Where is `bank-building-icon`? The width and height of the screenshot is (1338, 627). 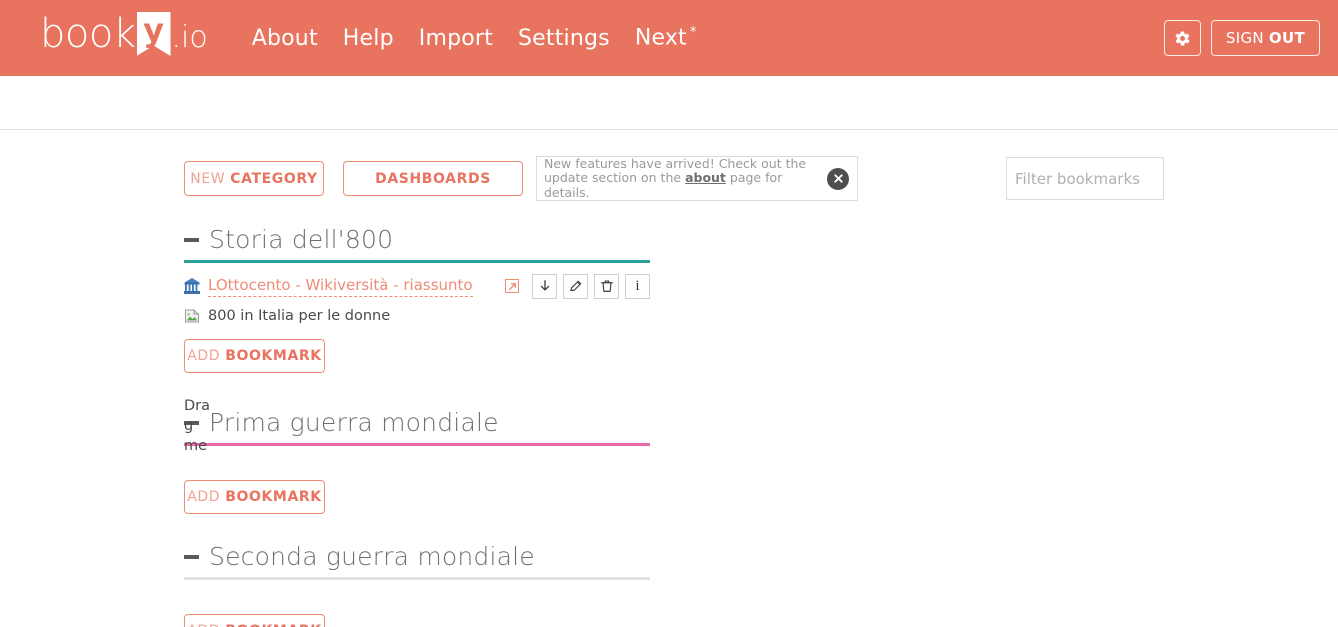 bank-building-icon is located at coordinates (192, 286).